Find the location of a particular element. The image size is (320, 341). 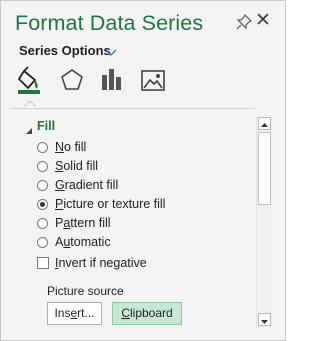

pin-icon is located at coordinates (244, 22).